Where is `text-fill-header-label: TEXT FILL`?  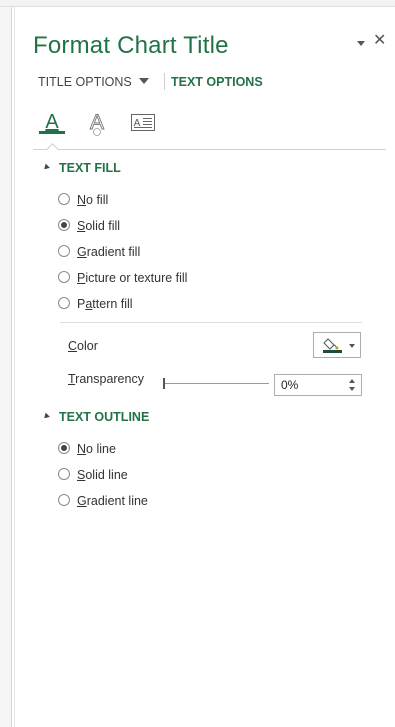 text-fill-header-label: TEXT FILL is located at coordinates (90, 168).